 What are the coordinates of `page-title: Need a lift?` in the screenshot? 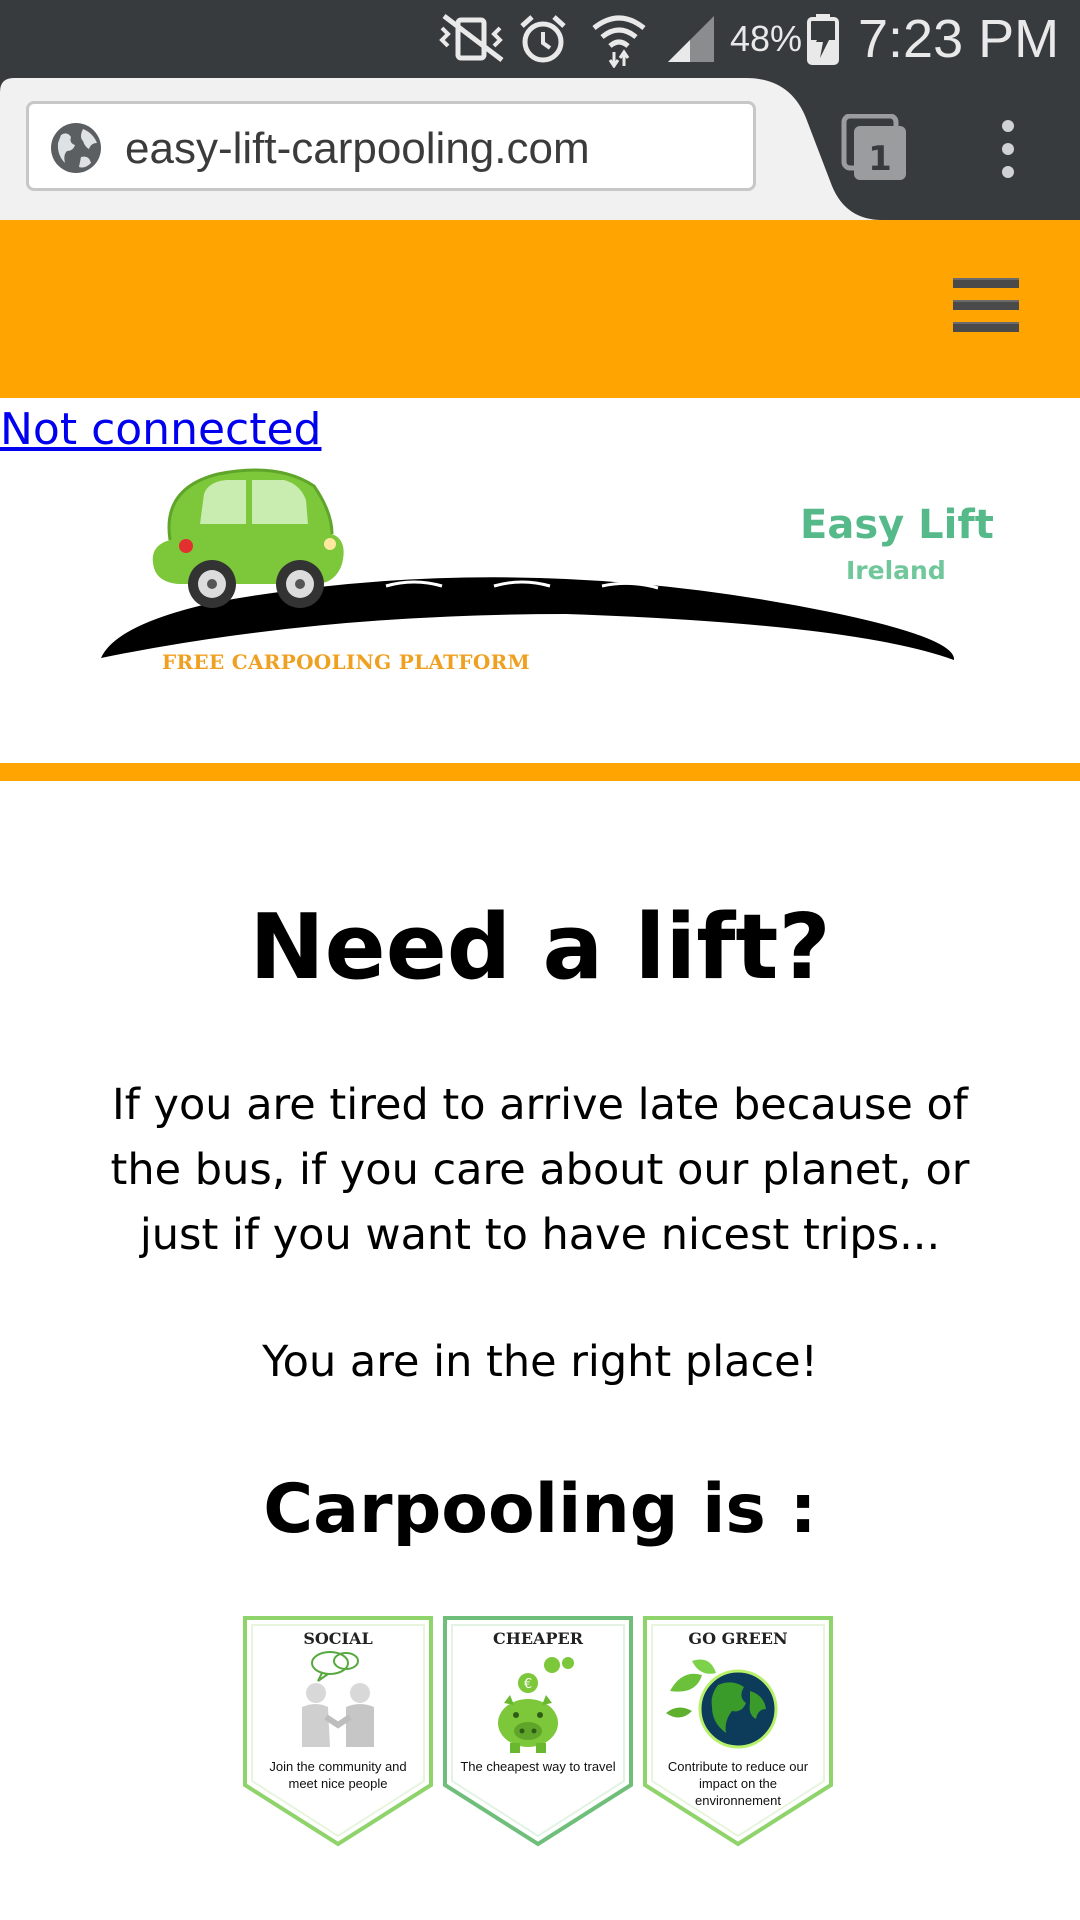 It's located at (540, 947).